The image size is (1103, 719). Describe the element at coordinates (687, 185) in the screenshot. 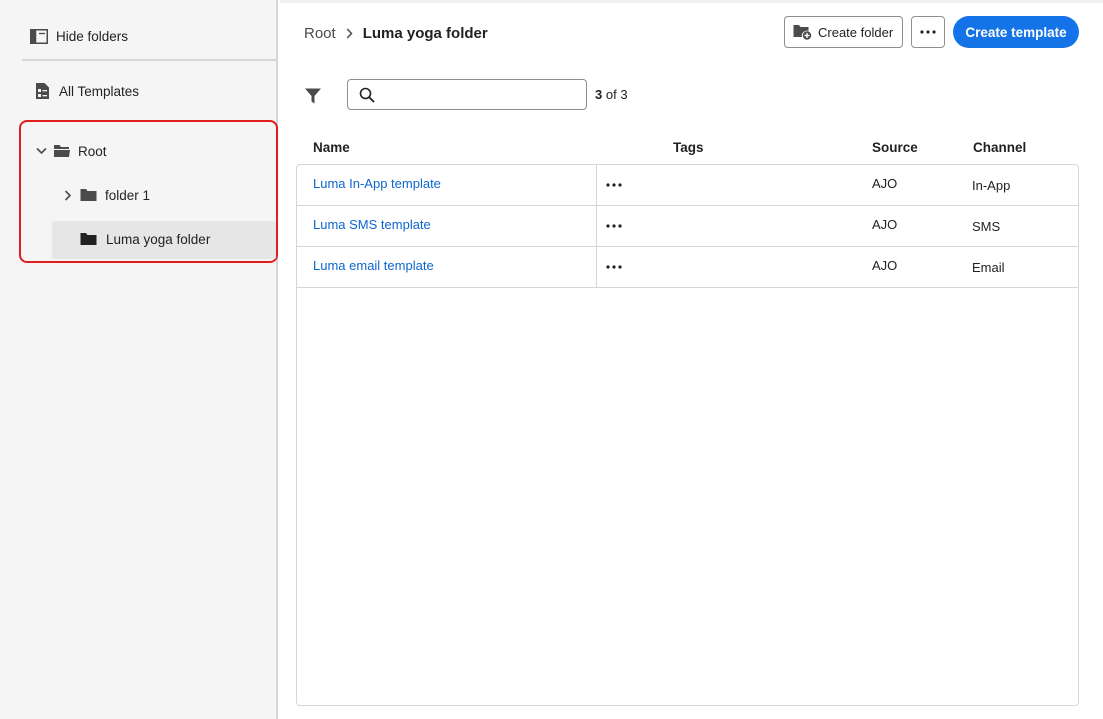

I see `table-row: Luma In-App template AJO In-App` at that location.